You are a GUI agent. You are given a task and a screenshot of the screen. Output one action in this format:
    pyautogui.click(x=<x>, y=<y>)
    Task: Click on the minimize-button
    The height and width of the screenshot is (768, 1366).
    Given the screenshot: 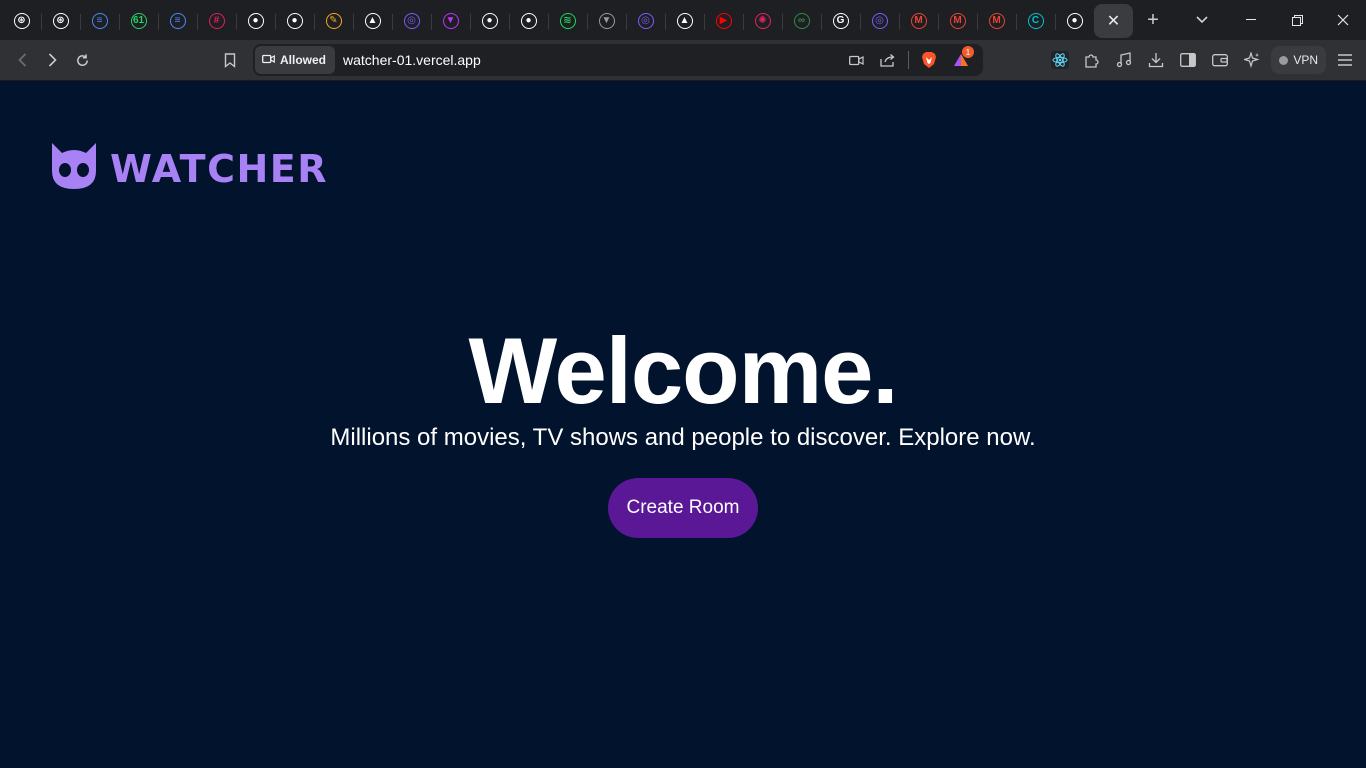 What is the action you would take?
    pyautogui.click(x=1251, y=20)
    